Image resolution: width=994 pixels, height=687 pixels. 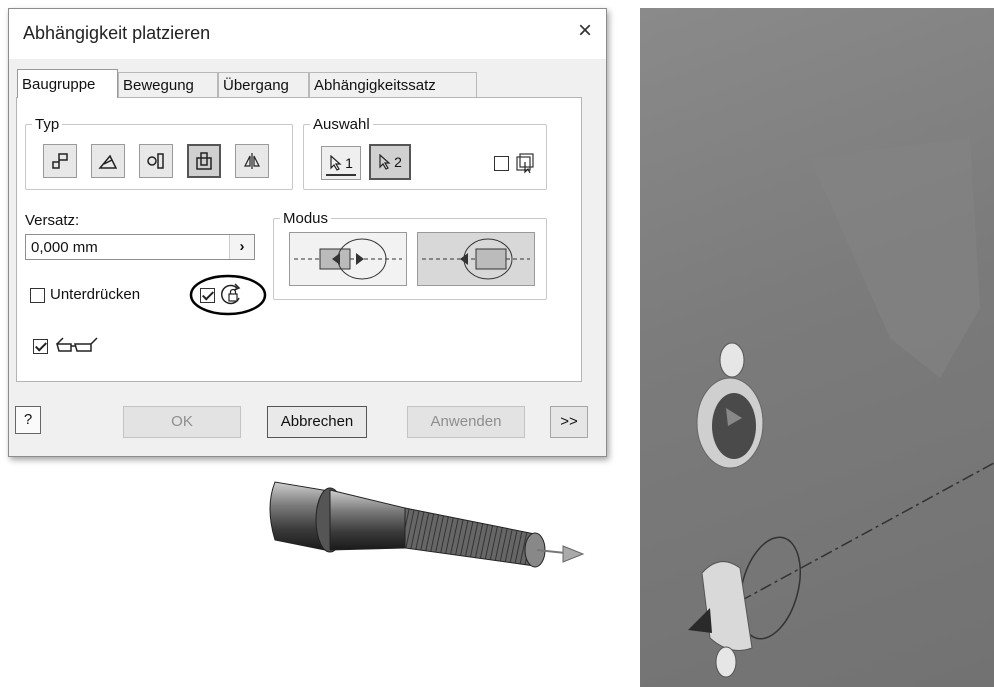 What do you see at coordinates (95, 294) in the screenshot?
I see `unterdruecken-label: Unterdrücken` at bounding box center [95, 294].